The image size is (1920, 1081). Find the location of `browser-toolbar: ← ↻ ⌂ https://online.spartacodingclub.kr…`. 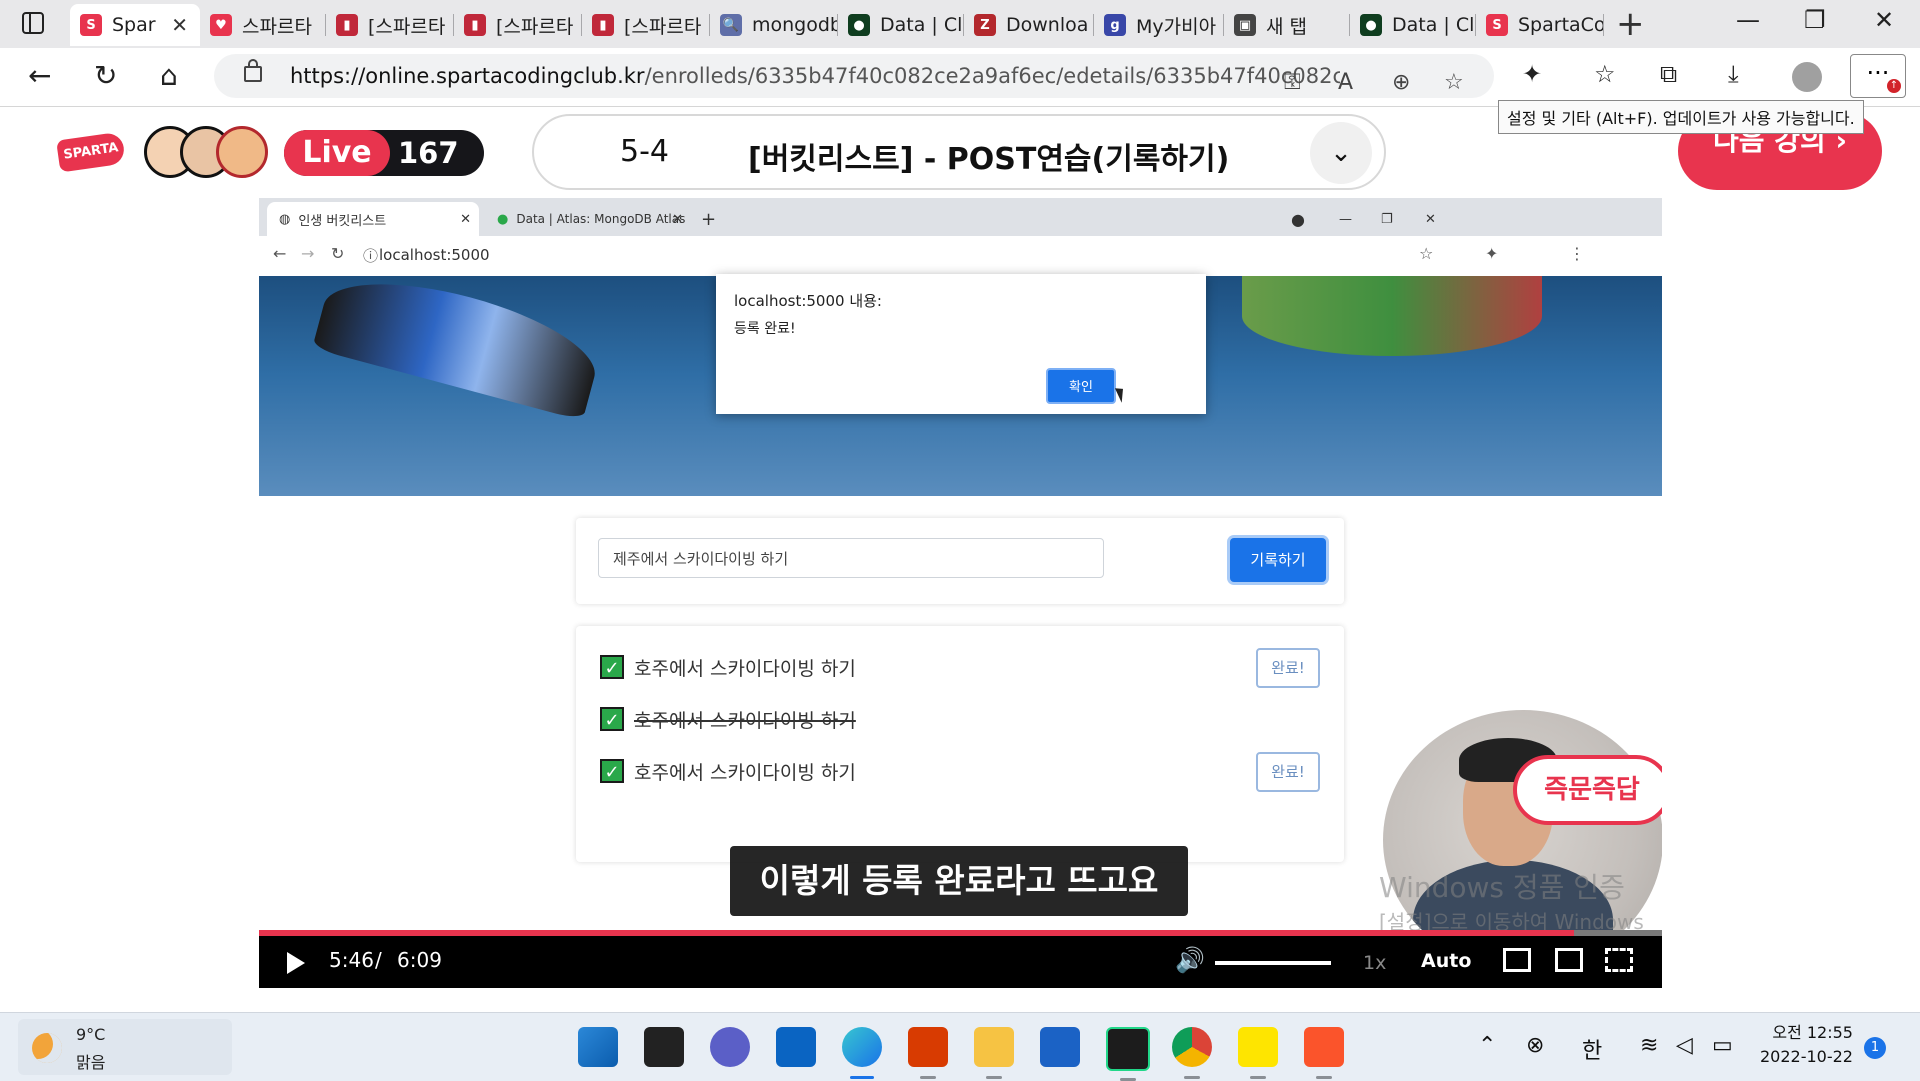

browser-toolbar: ← ↻ ⌂ https://online.spartacodingclub.kr… is located at coordinates (960, 77).